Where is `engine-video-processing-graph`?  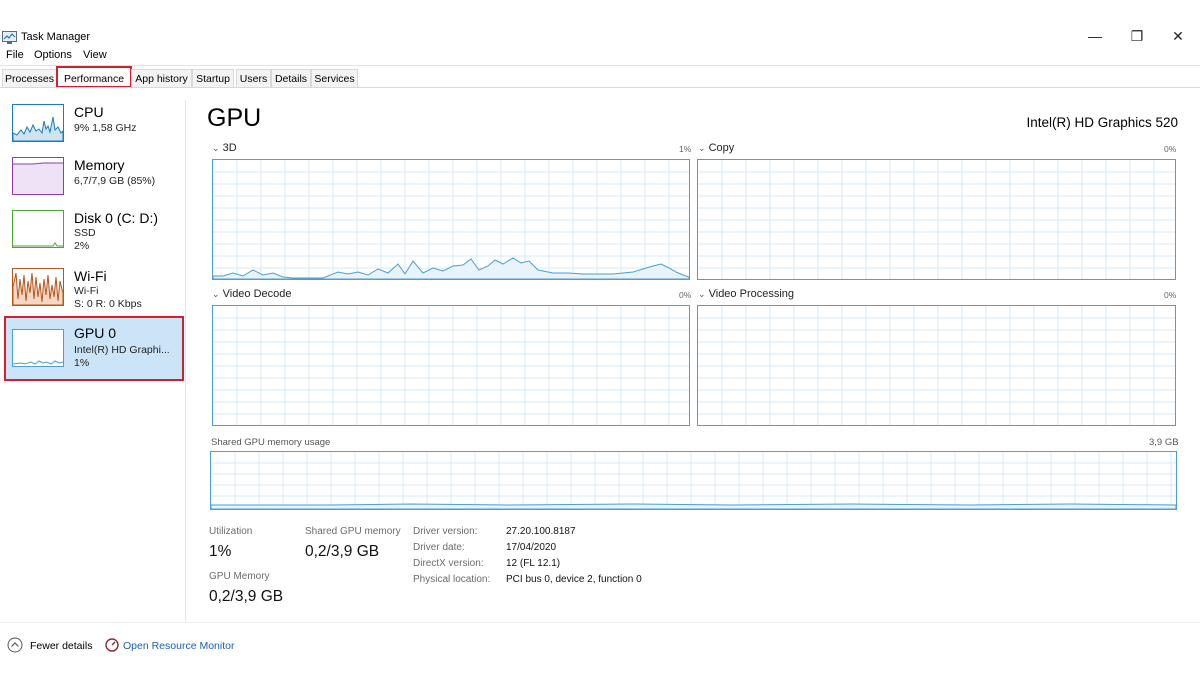
engine-video-processing-graph is located at coordinates (936, 365).